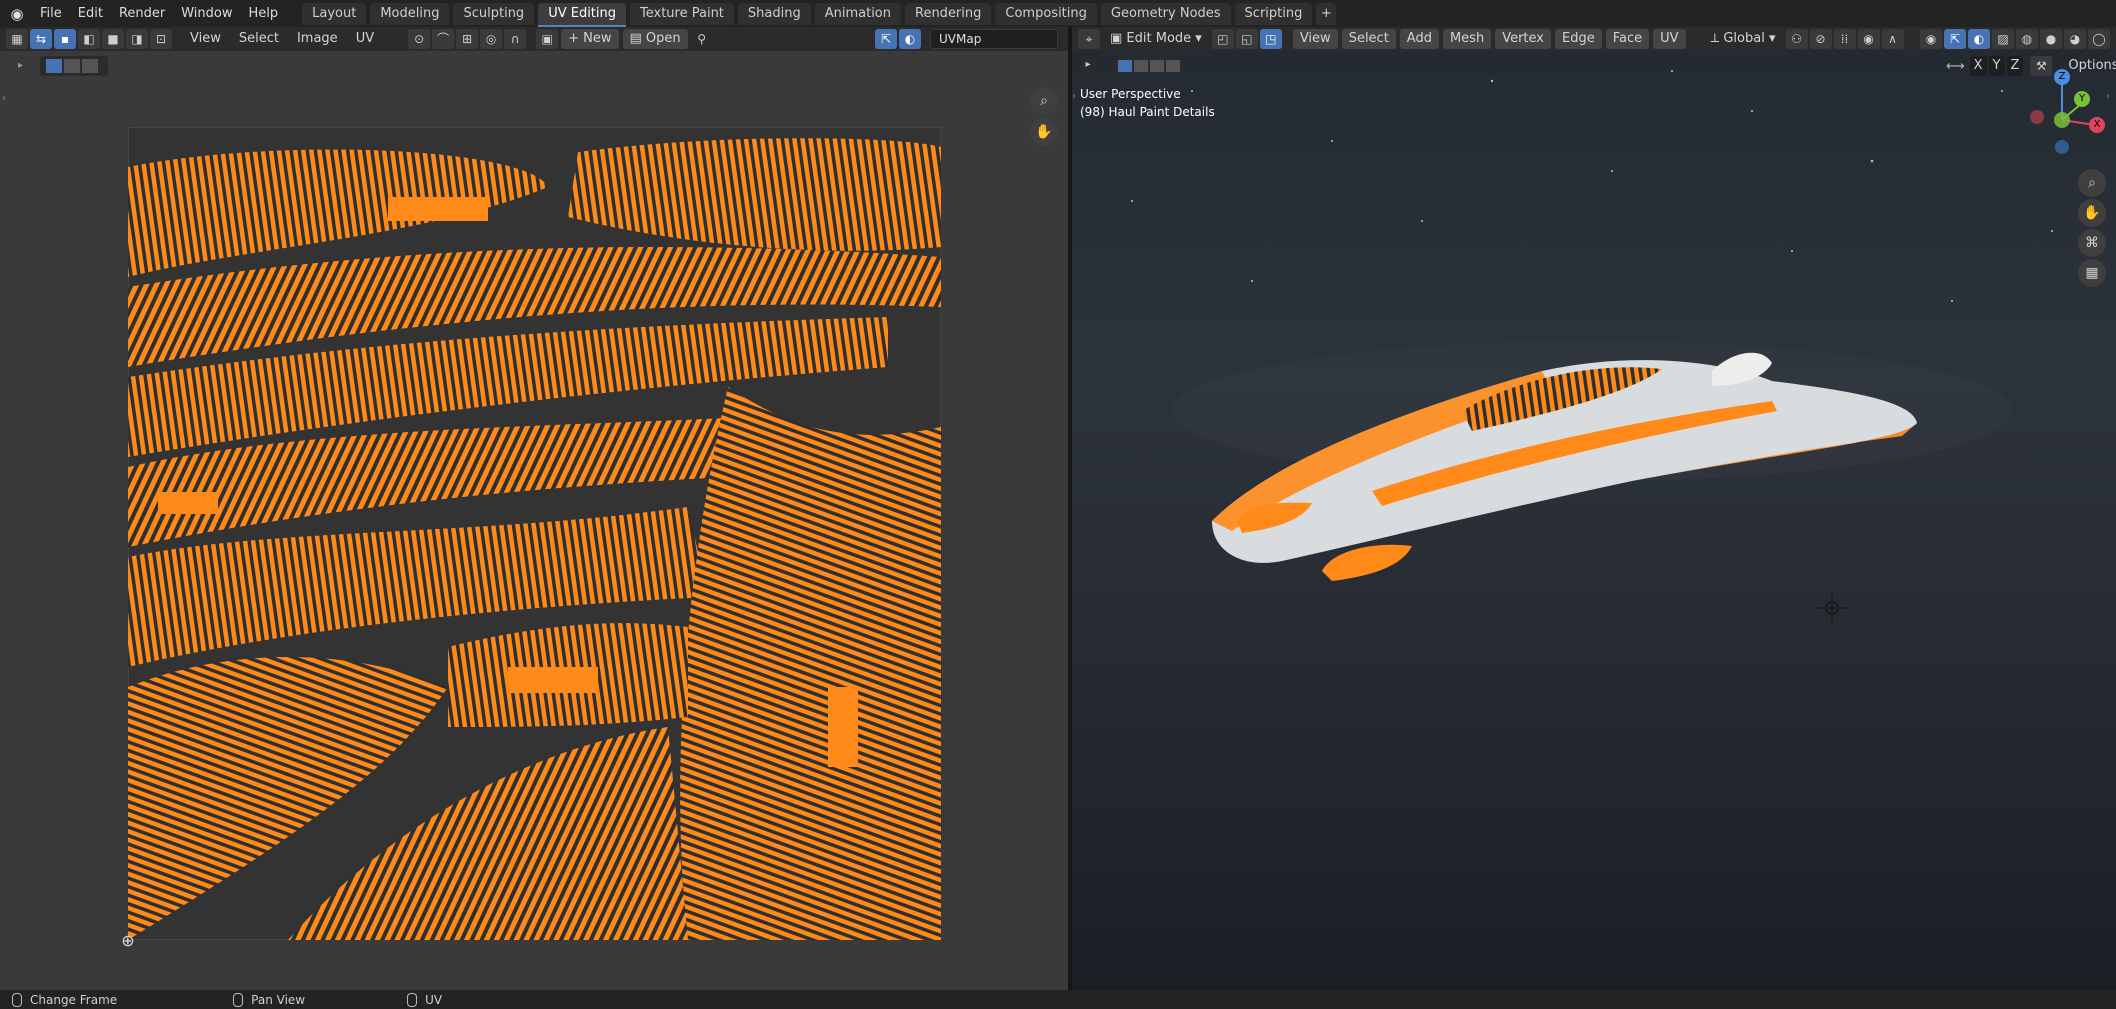 The height and width of the screenshot is (1009, 2116). I want to click on viewport-select-mode-bar, so click(1148, 66).